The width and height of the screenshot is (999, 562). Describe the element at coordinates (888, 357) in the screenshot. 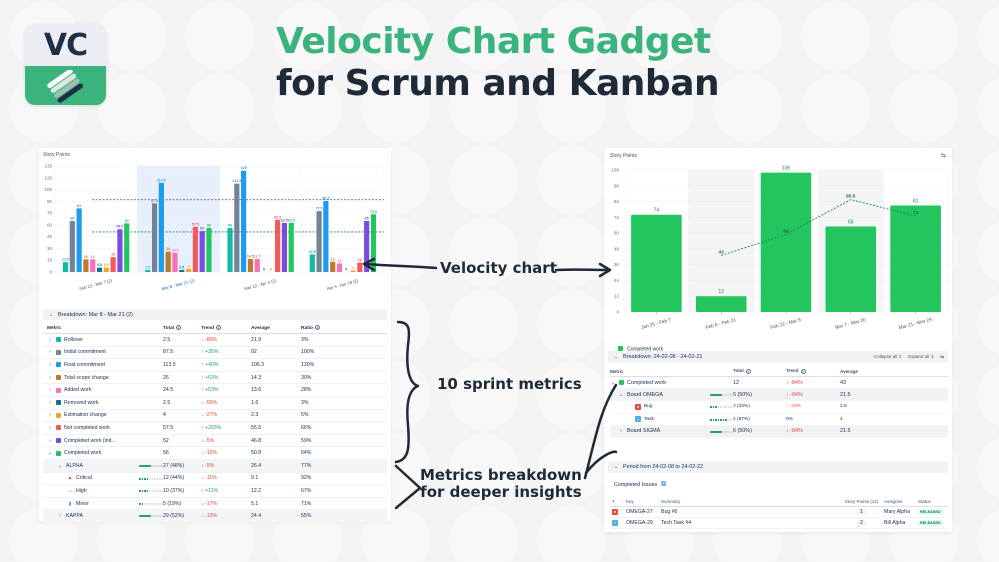

I see `collapse-all-button: Collapse all ⇕` at that location.